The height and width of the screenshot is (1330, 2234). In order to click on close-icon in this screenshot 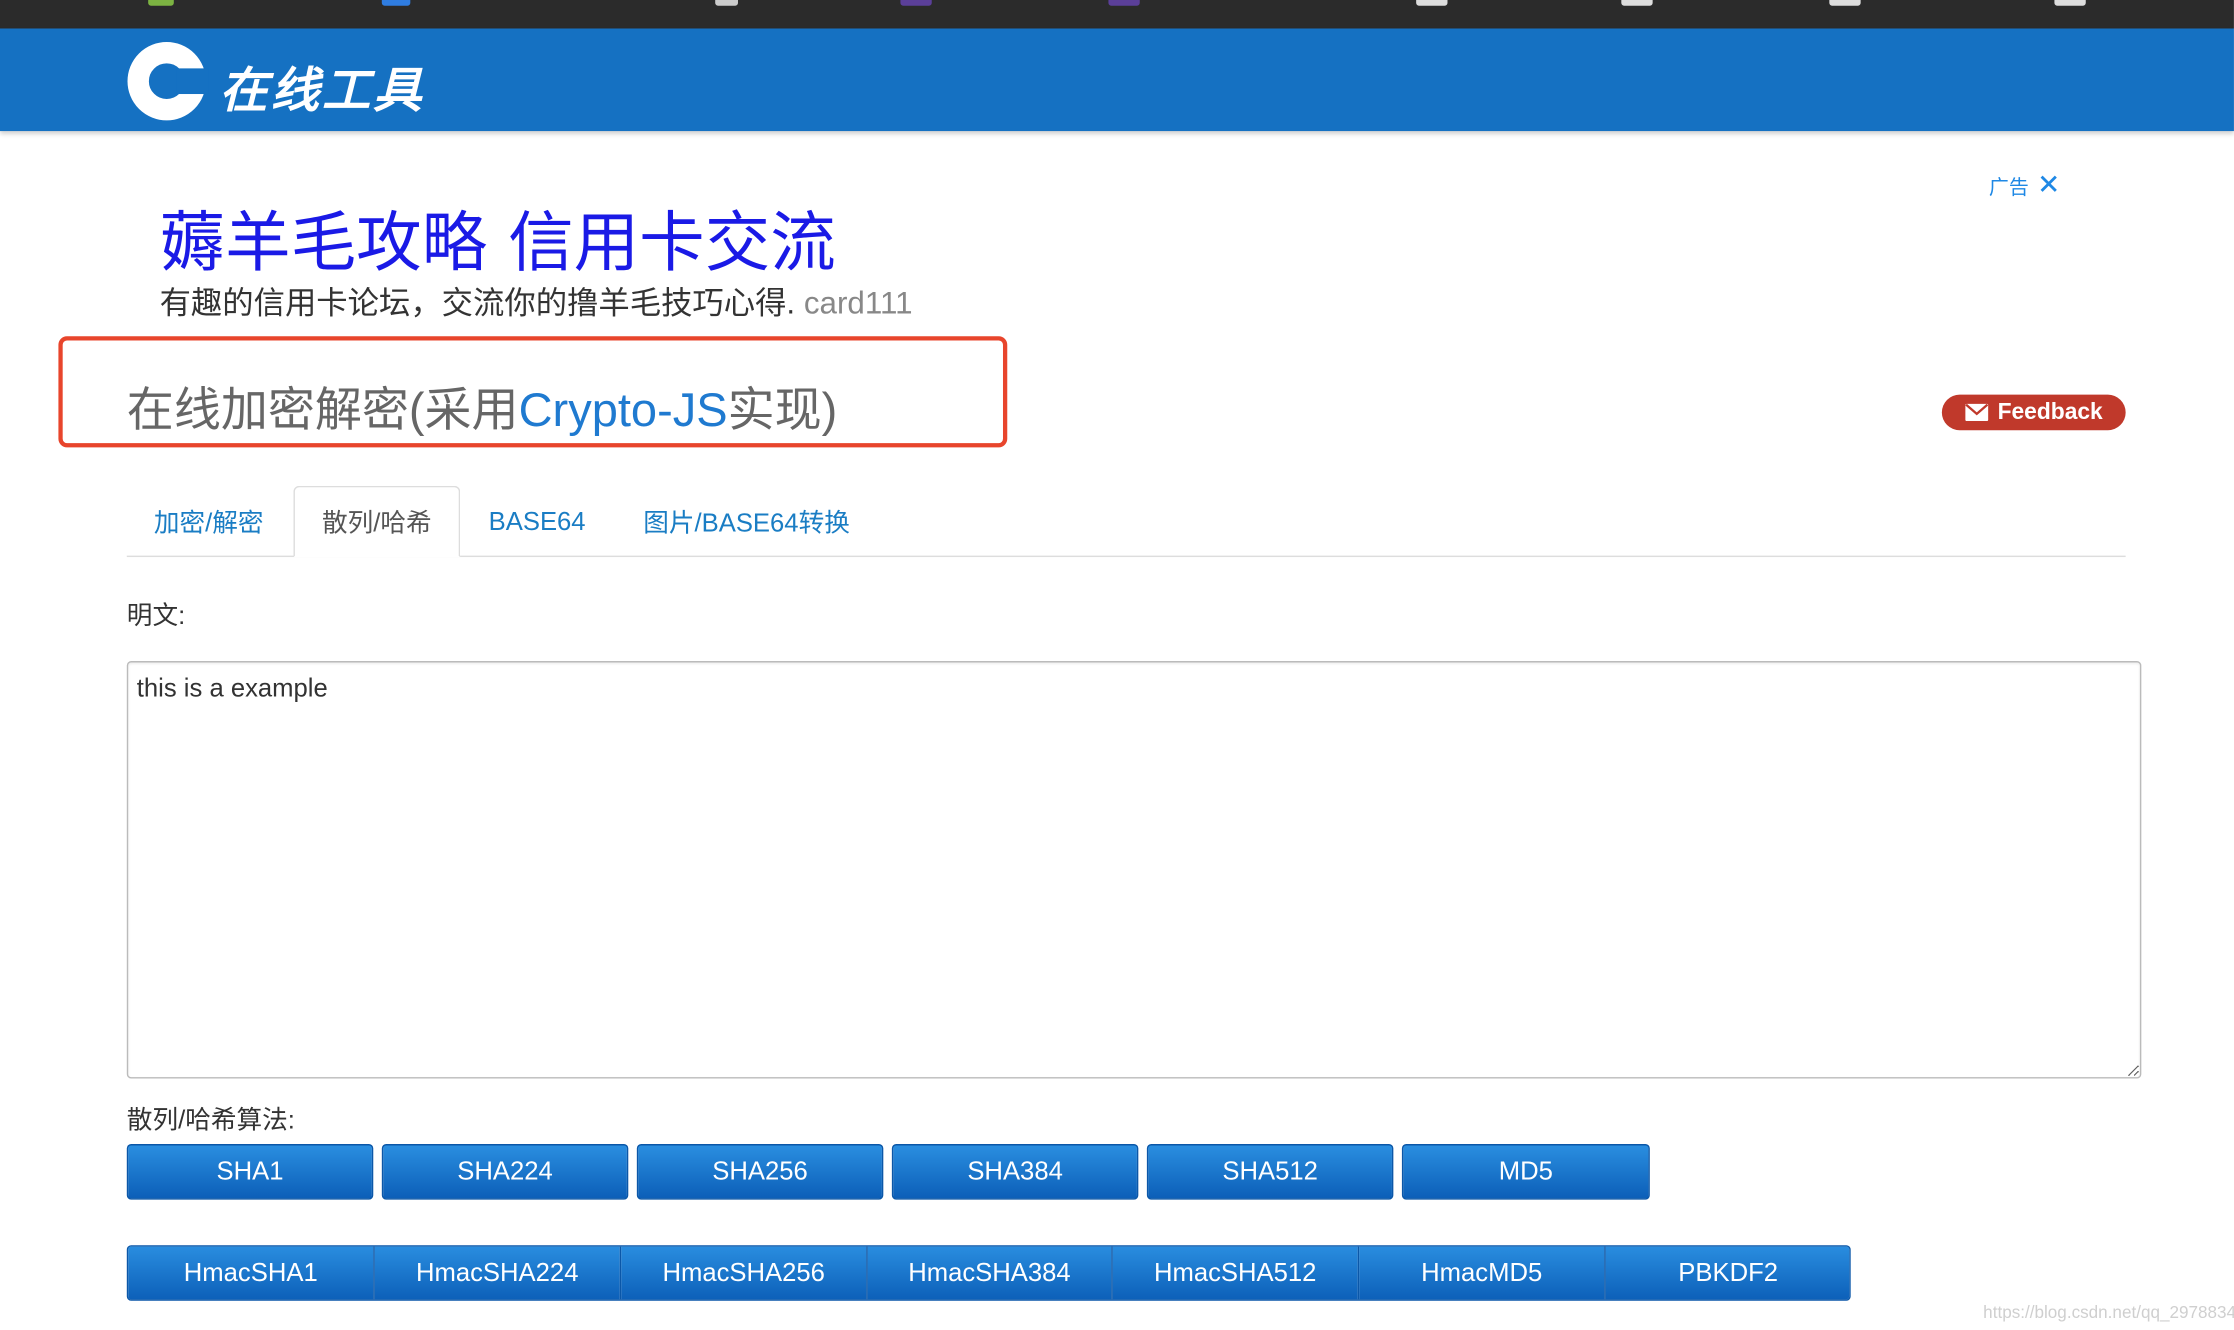, I will do `click(2049, 184)`.